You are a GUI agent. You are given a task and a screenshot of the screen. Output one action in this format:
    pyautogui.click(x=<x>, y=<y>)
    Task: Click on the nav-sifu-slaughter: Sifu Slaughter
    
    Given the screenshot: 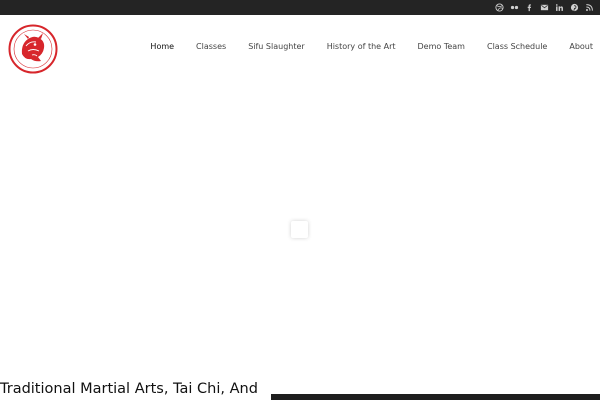 What is the action you would take?
    pyautogui.click(x=276, y=47)
    